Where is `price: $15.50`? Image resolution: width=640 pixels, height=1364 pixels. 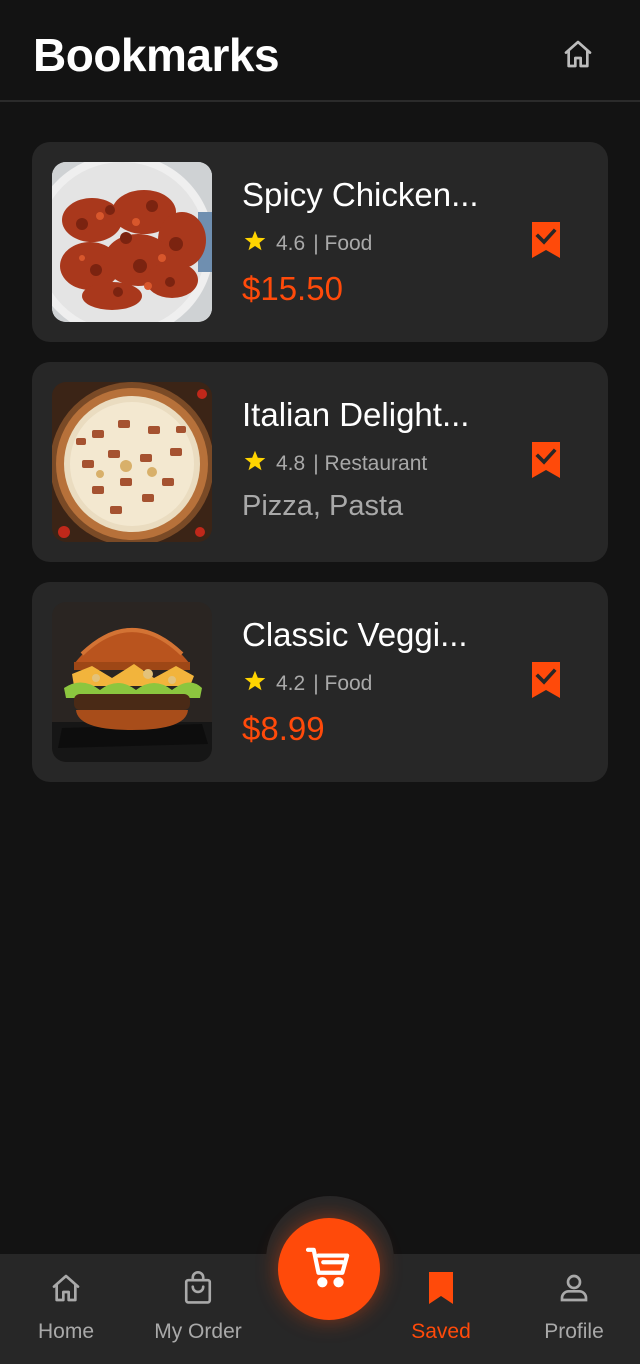
price: $15.50 is located at coordinates (292, 288).